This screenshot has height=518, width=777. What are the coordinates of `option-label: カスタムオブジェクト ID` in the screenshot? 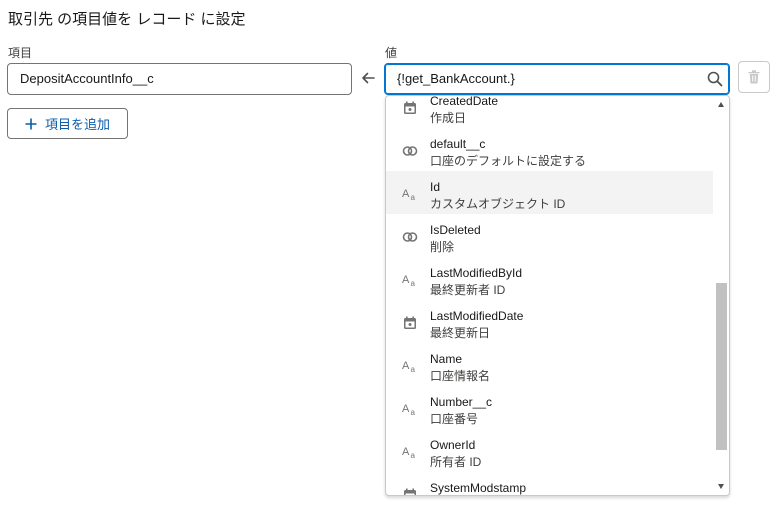 It's located at (498, 204).